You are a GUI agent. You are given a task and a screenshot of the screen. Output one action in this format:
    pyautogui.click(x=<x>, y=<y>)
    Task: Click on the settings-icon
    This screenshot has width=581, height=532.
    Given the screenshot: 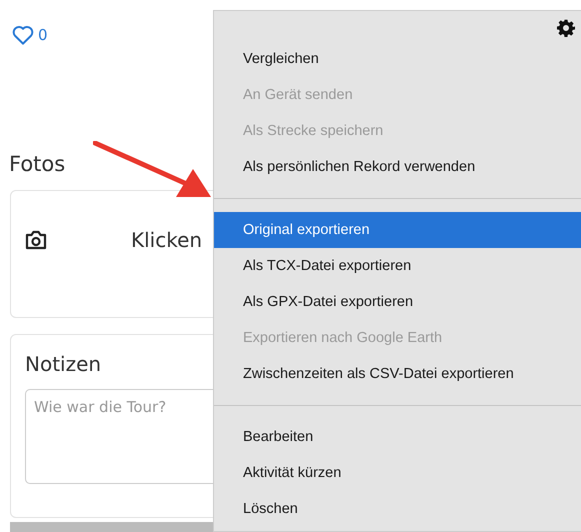 What is the action you would take?
    pyautogui.click(x=566, y=28)
    